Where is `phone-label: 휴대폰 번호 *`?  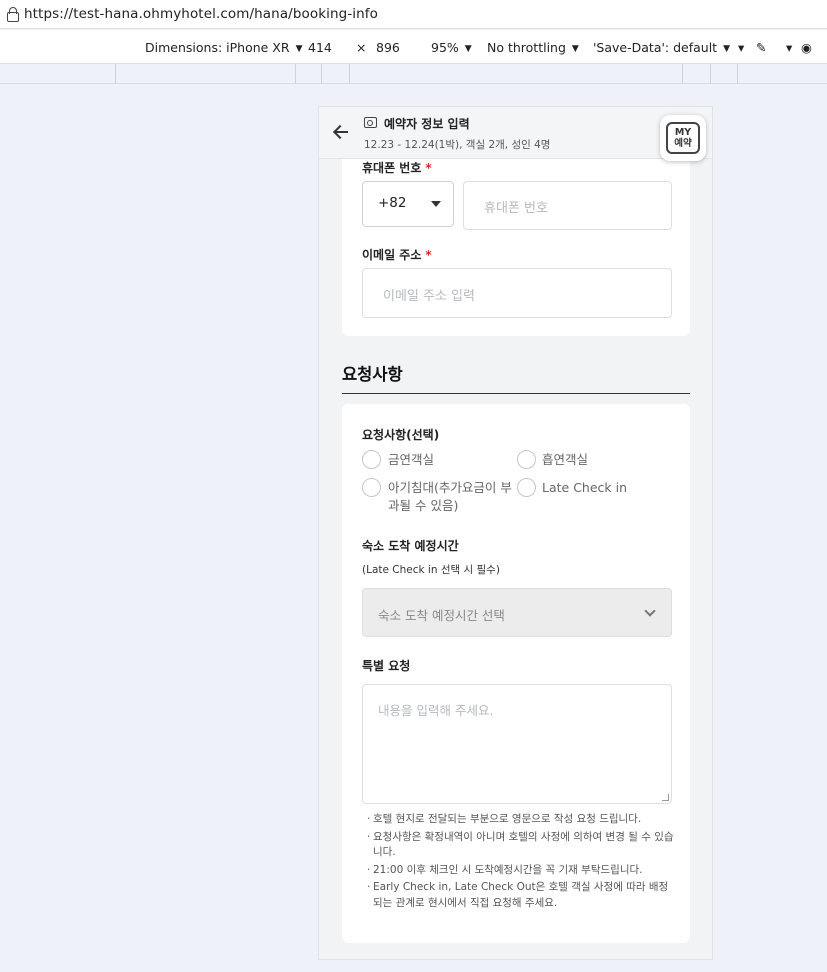
phone-label: 휴대폰 번호 * is located at coordinates (397, 168).